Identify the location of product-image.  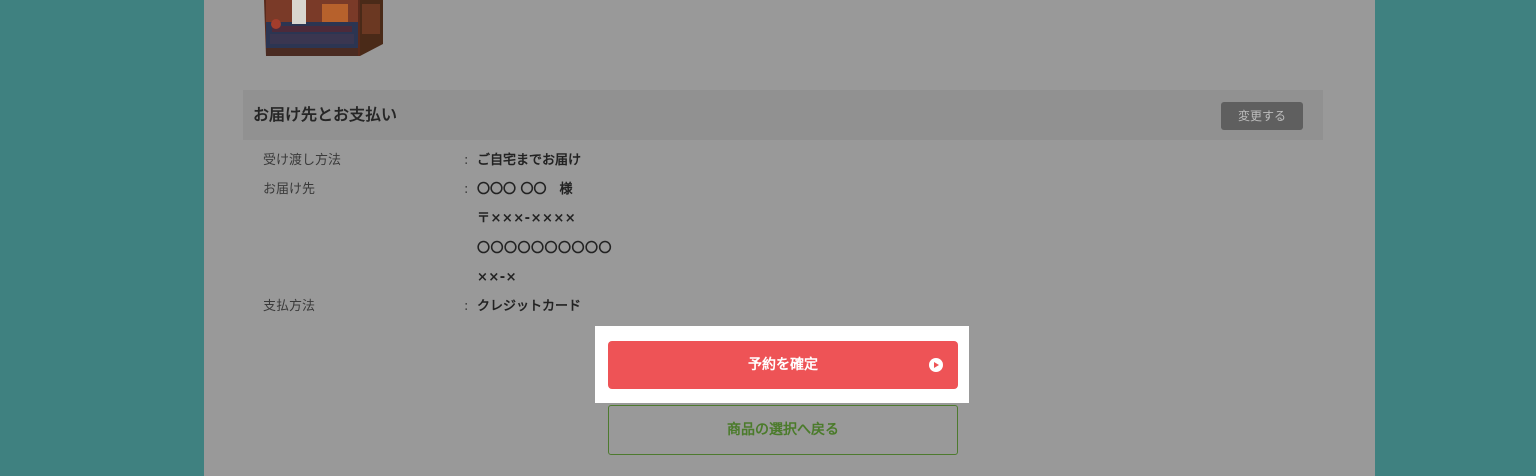
(323, 28).